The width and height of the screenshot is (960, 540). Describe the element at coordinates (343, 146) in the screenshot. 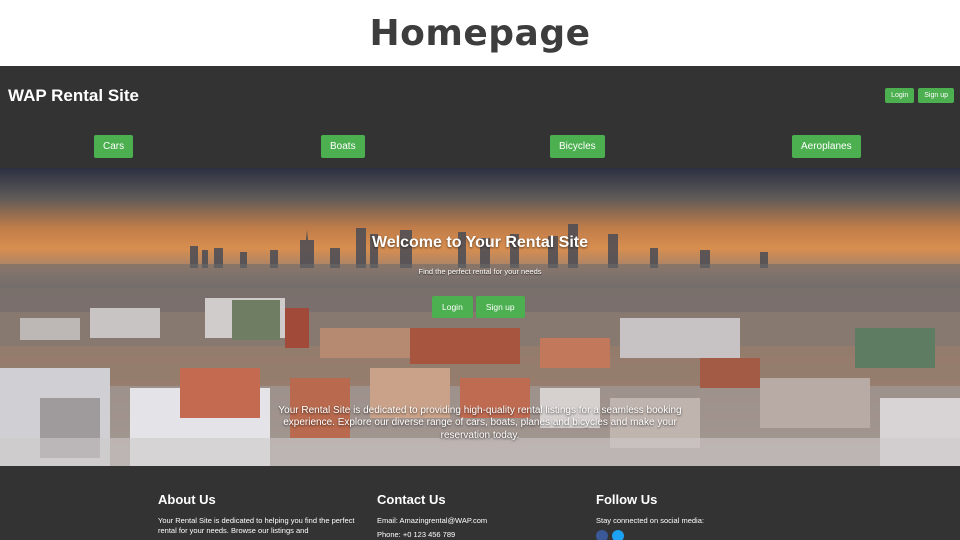

I see `nav-boats-button: Boats` at that location.